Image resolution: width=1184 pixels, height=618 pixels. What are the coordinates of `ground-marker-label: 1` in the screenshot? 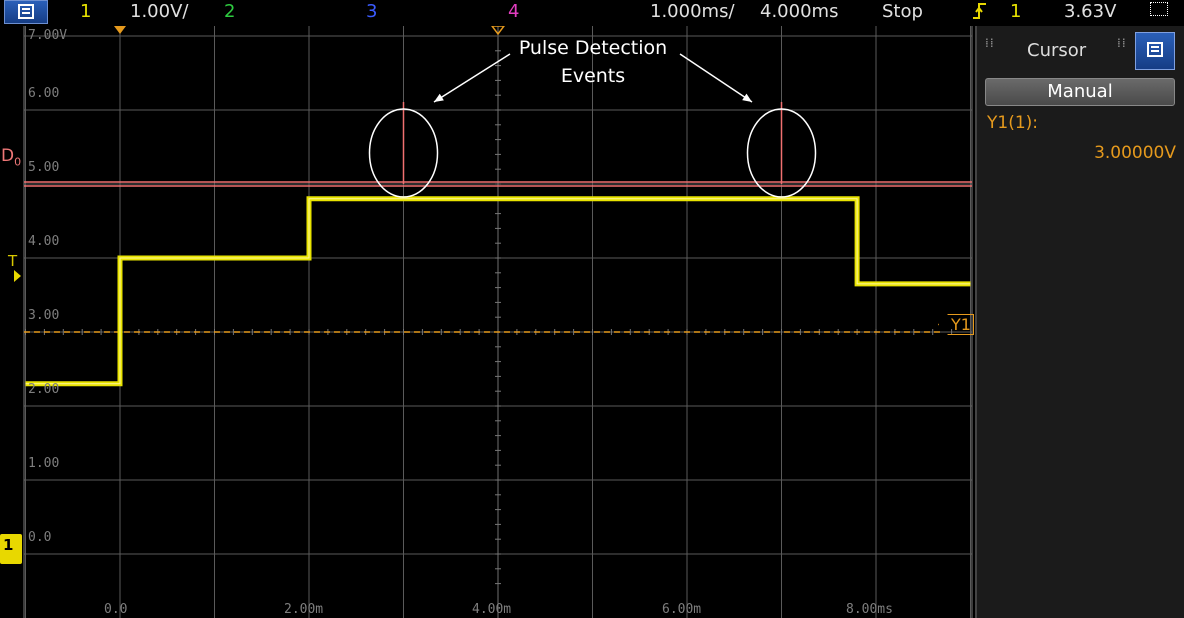 It's located at (8, 545).